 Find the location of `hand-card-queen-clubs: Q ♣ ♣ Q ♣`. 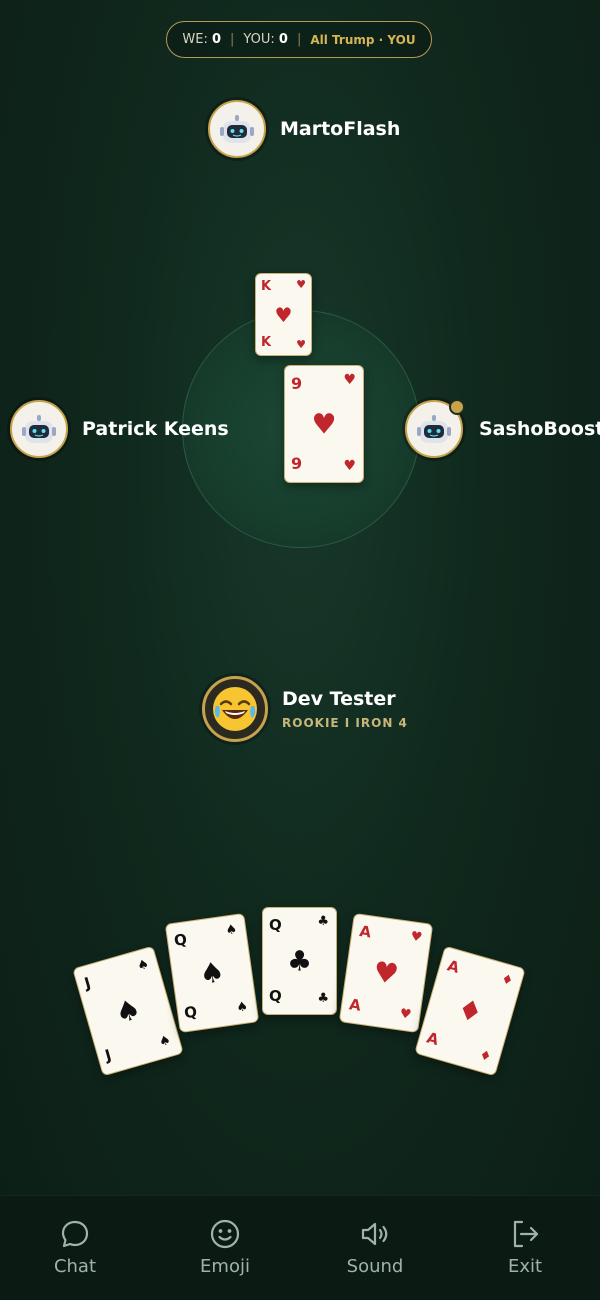

hand-card-queen-clubs: Q ♣ ♣ Q ♣ is located at coordinates (299, 961).